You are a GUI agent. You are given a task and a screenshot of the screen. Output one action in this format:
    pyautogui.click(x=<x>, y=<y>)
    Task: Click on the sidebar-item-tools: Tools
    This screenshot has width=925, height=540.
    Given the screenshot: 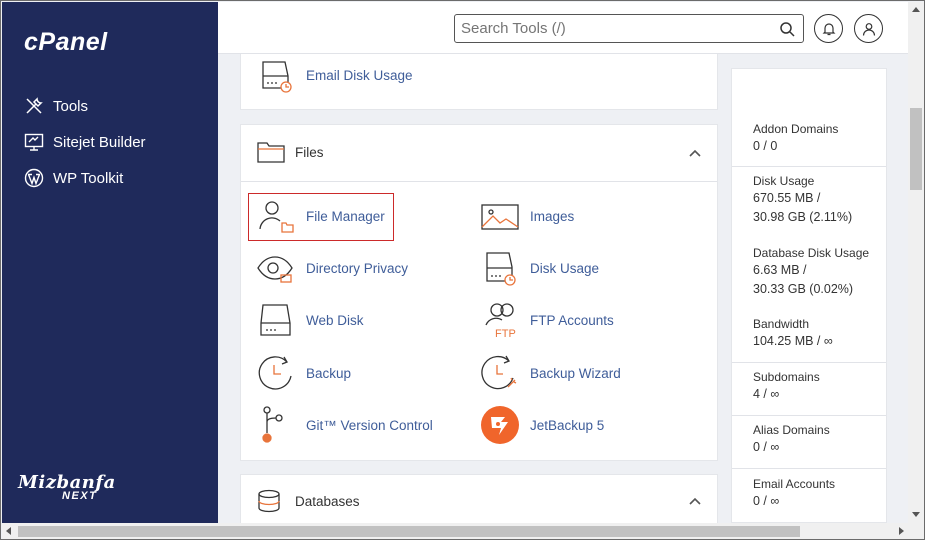 What is the action you would take?
    pyautogui.click(x=119, y=106)
    